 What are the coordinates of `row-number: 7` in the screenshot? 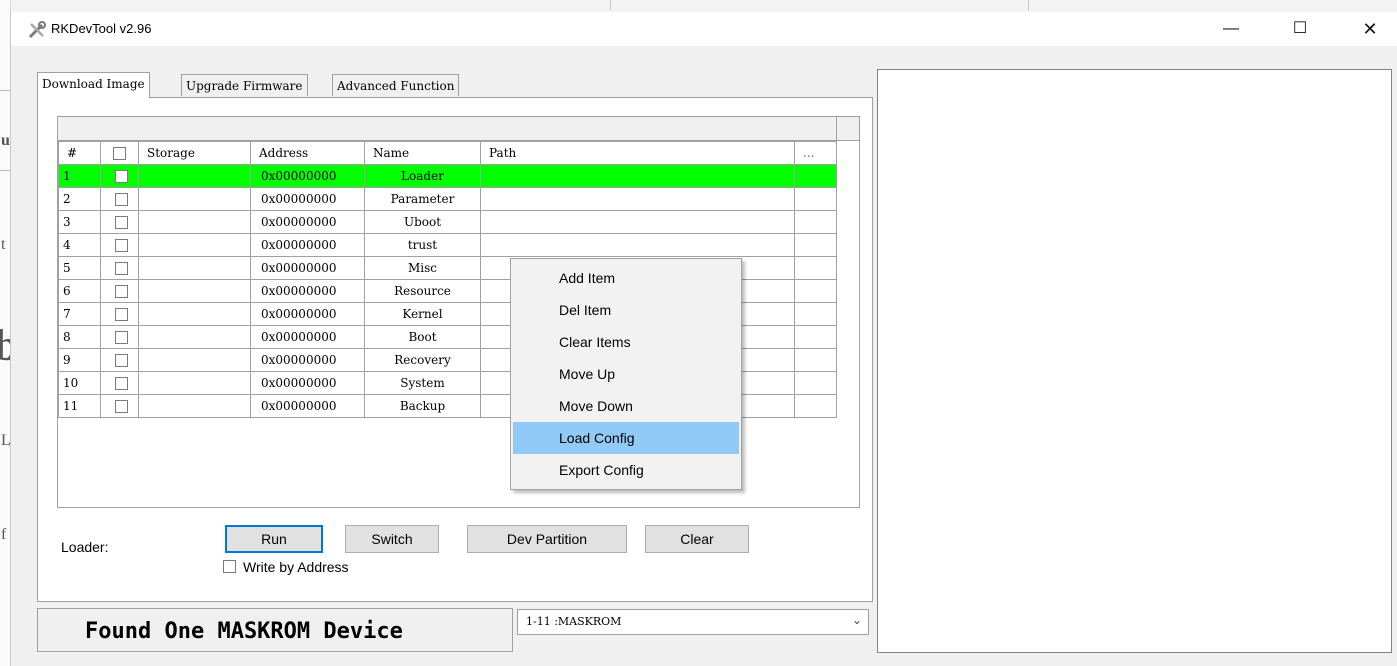 It's located at (79, 314).